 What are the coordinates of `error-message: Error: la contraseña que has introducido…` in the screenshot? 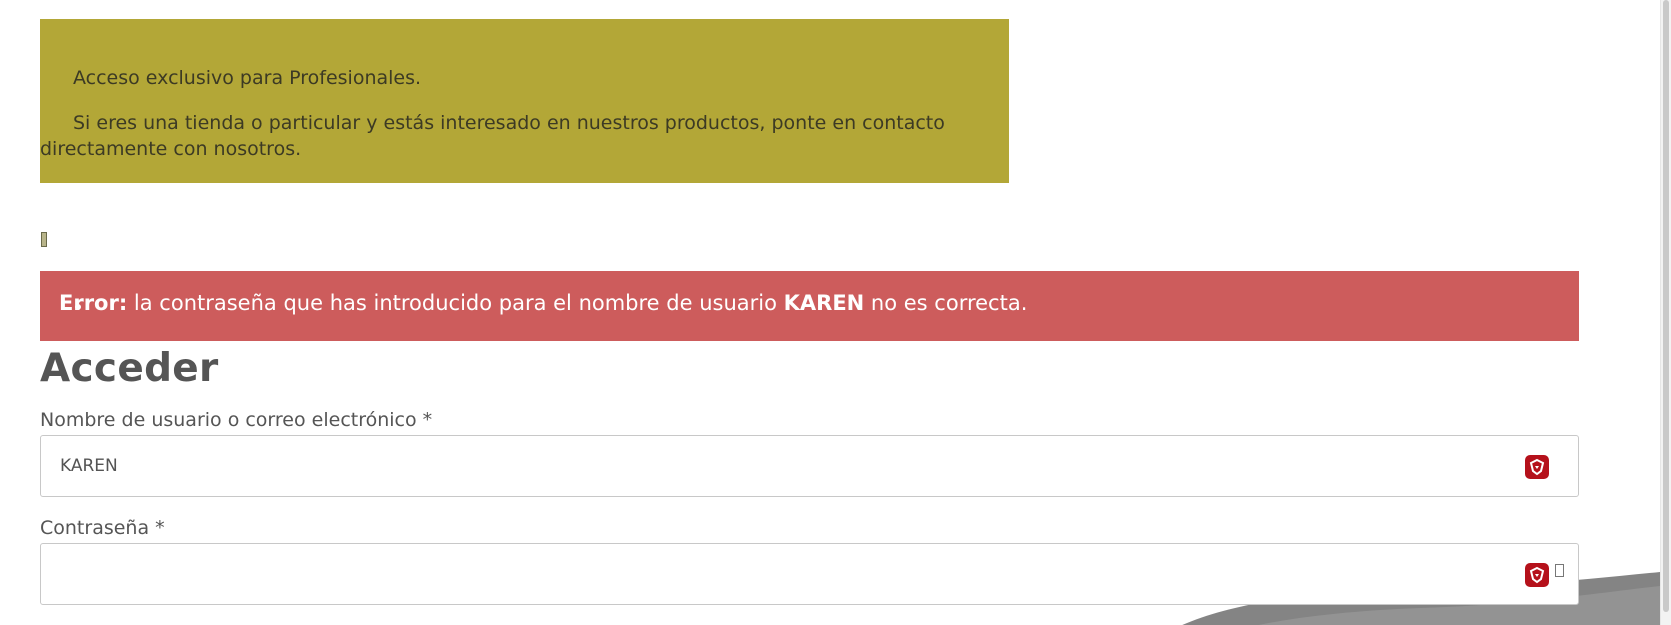 It's located at (543, 303).